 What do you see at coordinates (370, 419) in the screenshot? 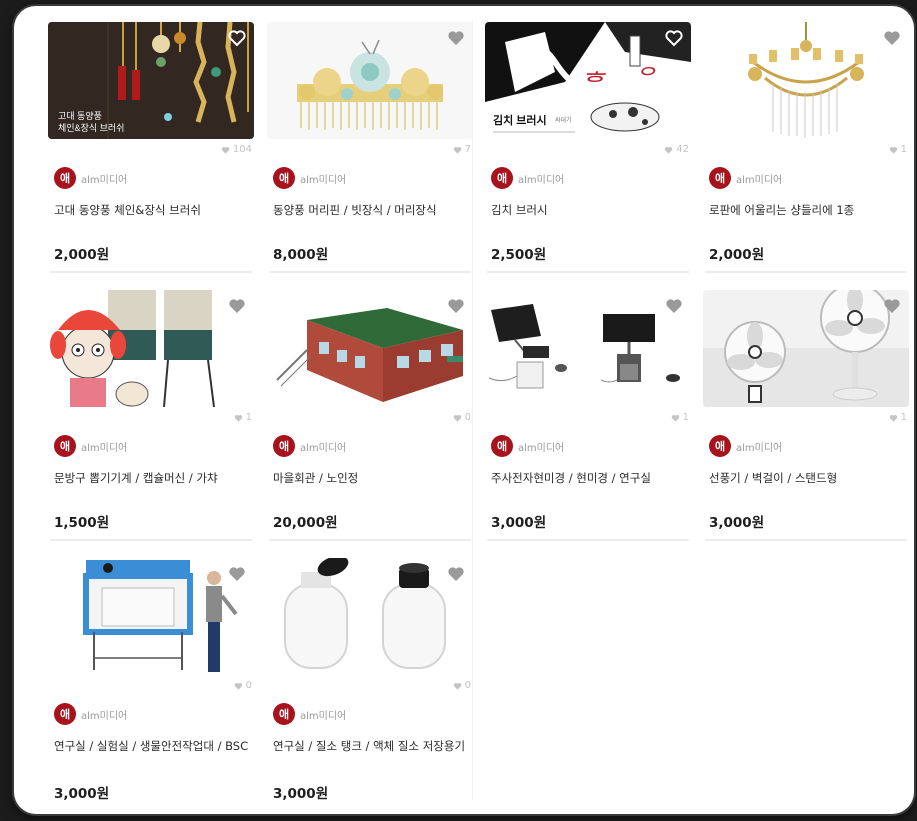
I see `product-card: 0 애 alm미디어 마을회관 / 노인정 20,000원` at bounding box center [370, 419].